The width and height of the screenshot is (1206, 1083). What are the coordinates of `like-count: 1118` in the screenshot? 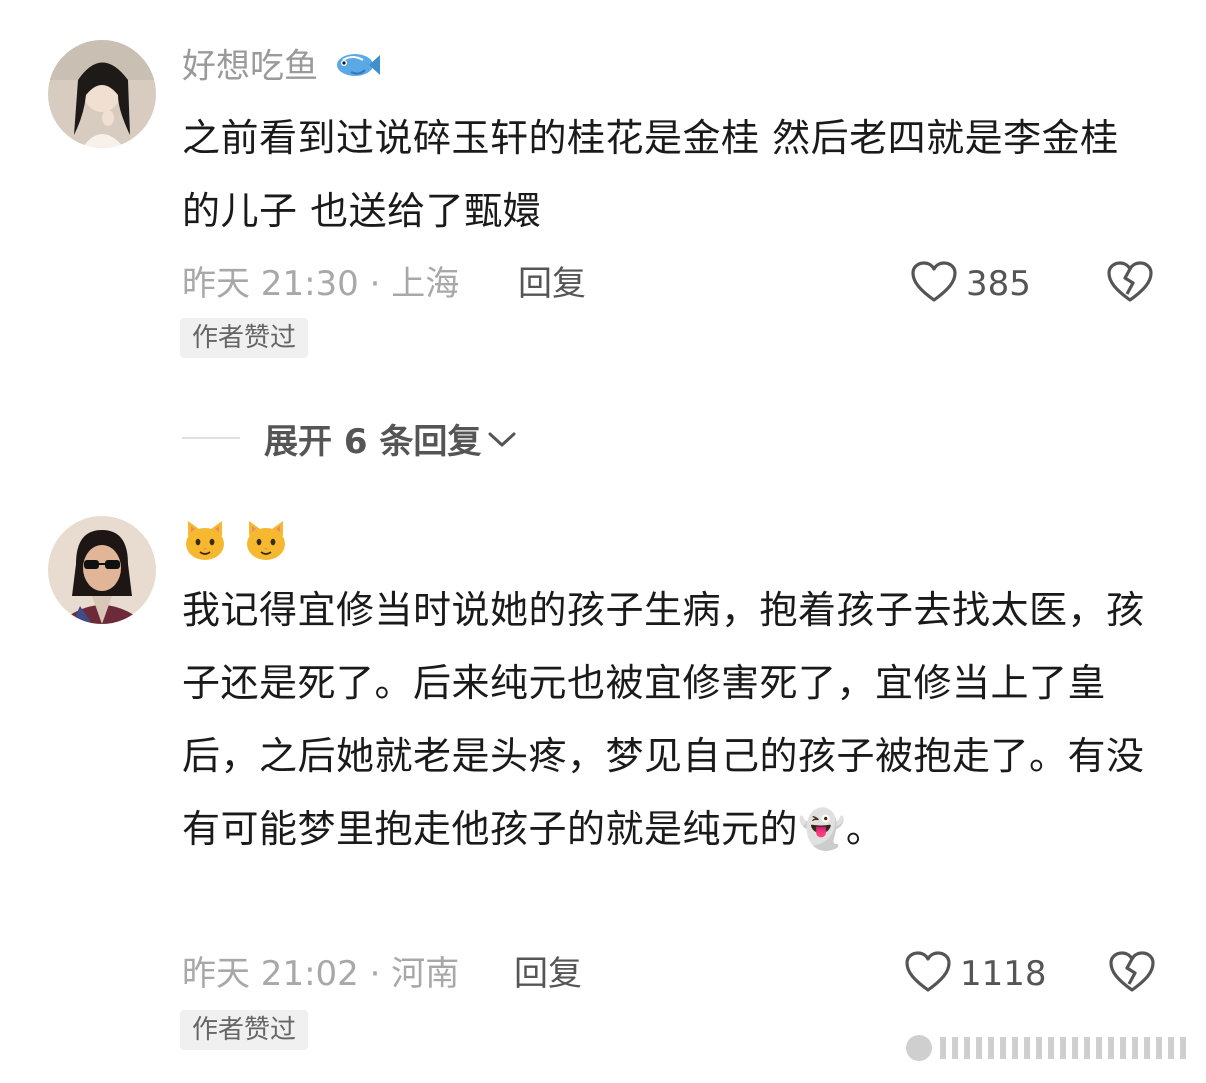 It's located at (1003, 974).